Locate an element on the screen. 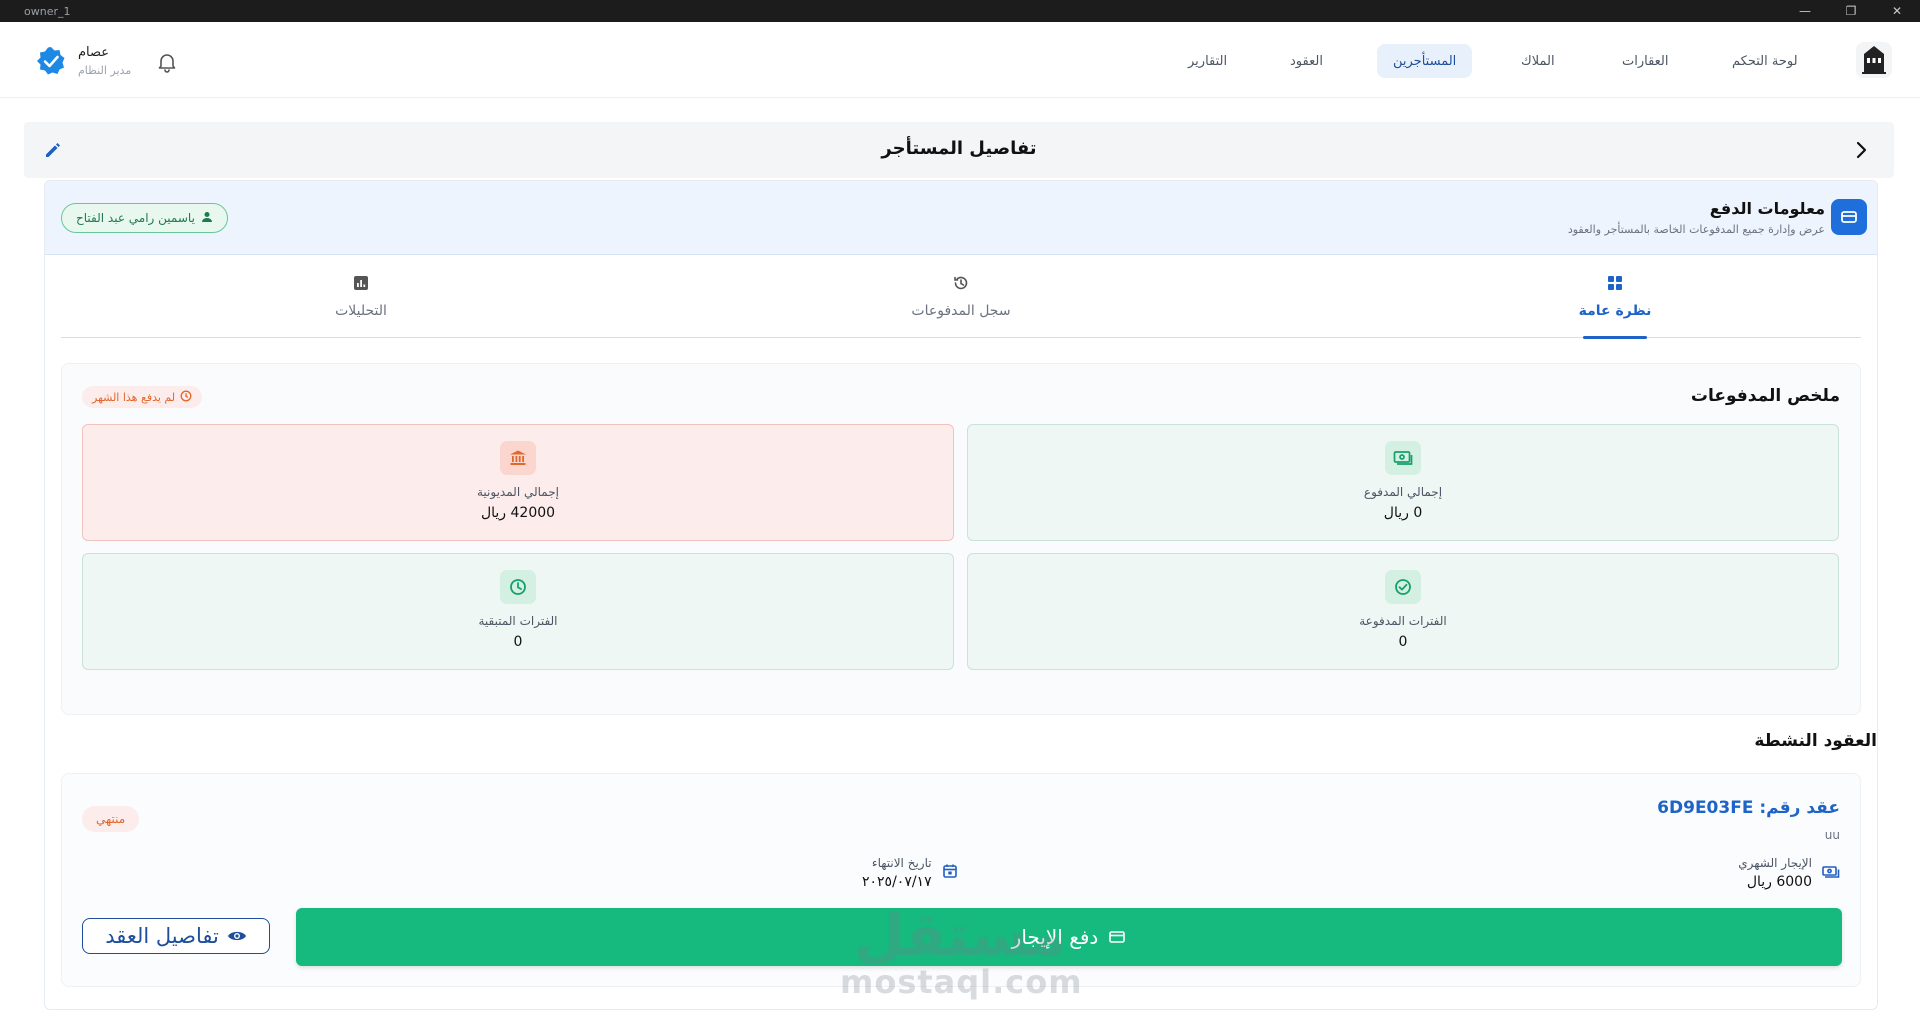  nav-contracts: العقود is located at coordinates (1306, 61).